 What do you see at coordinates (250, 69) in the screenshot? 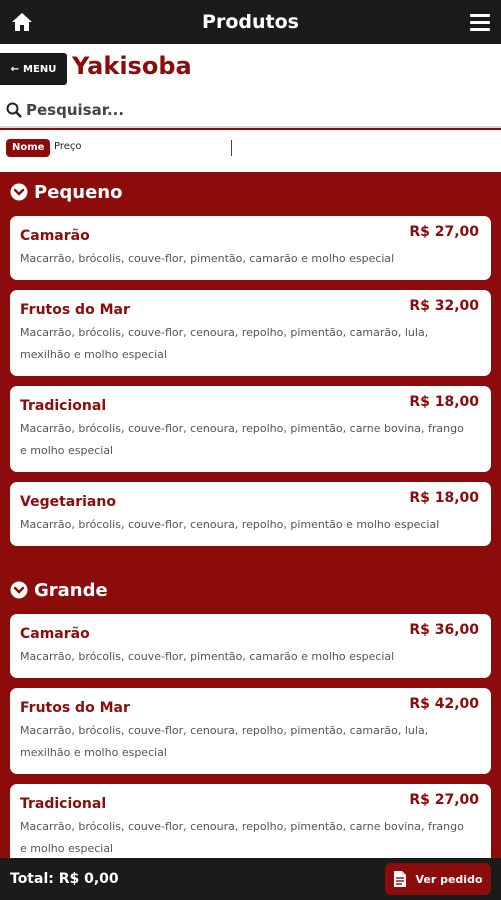
I see `category-header: ← MENU Yakisoba` at bounding box center [250, 69].